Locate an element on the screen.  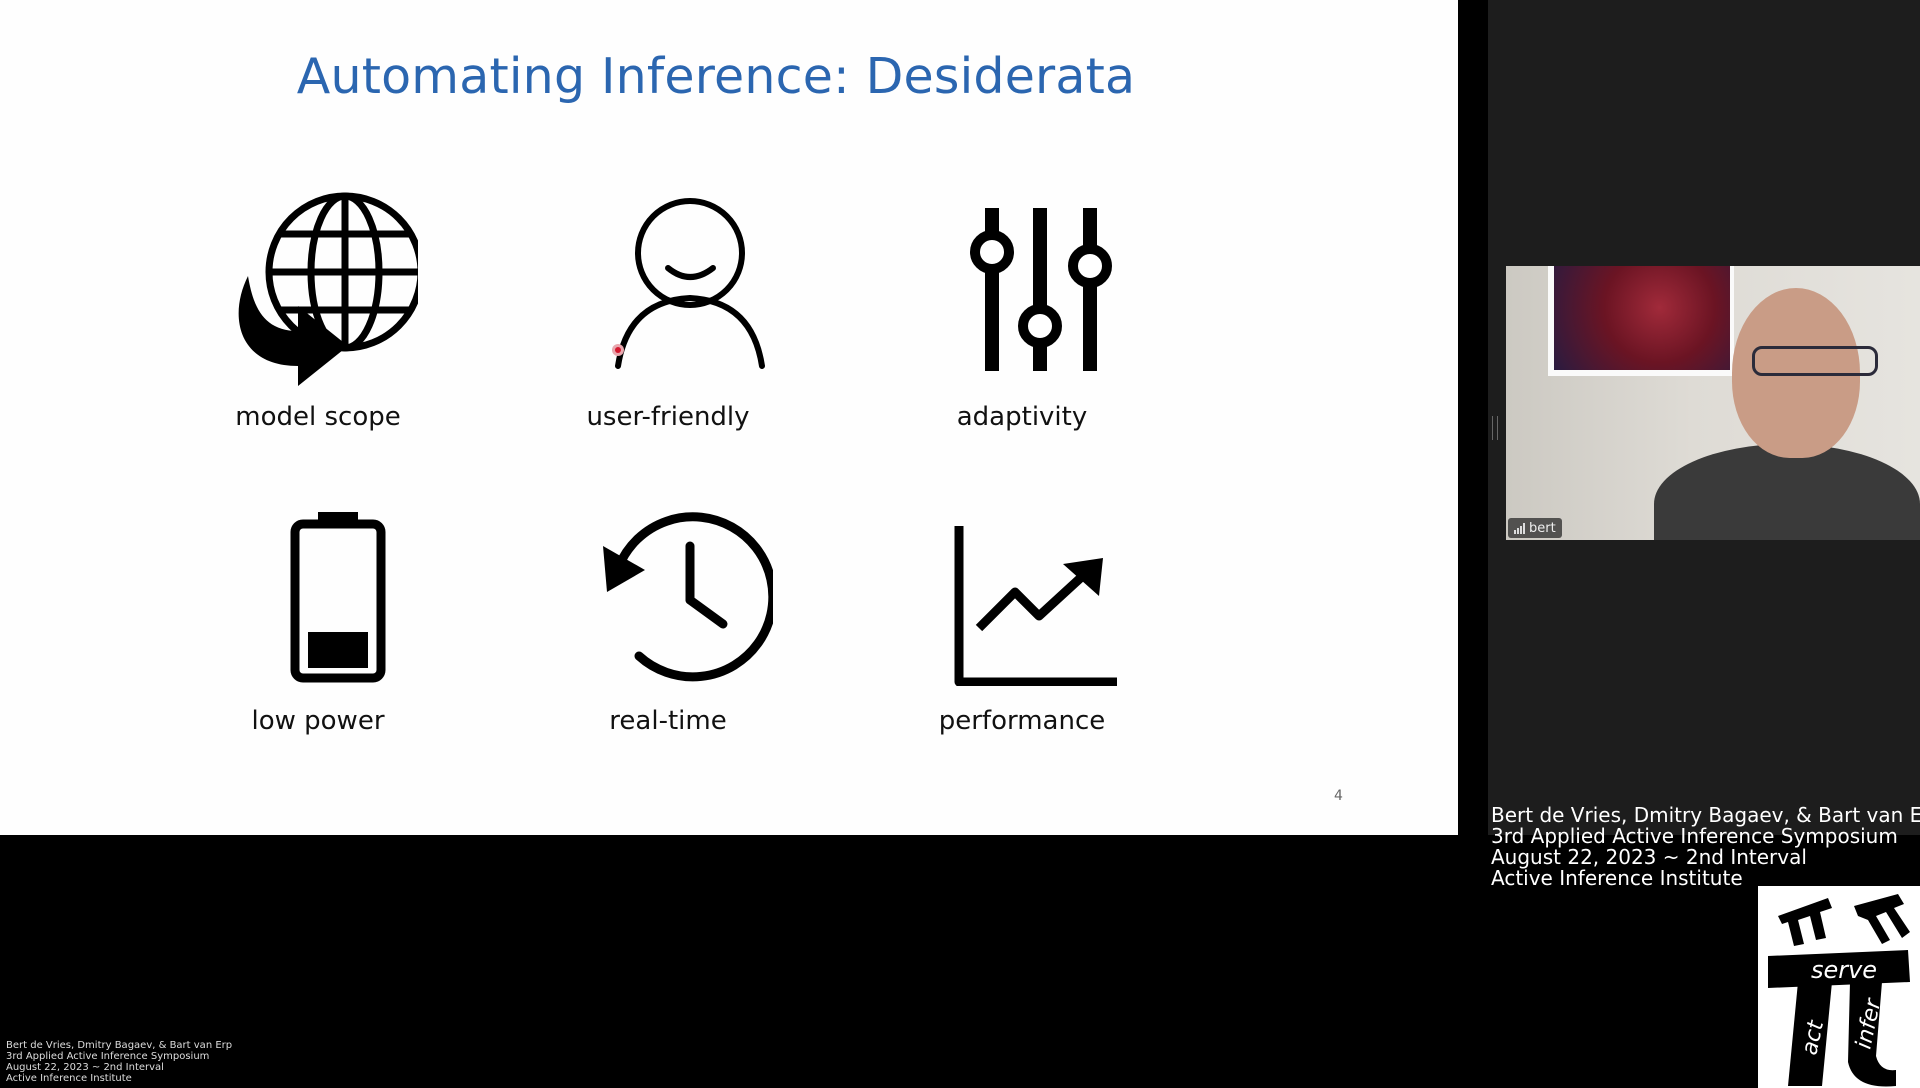
desideratum-label: performance is located at coordinates (1022, 721).